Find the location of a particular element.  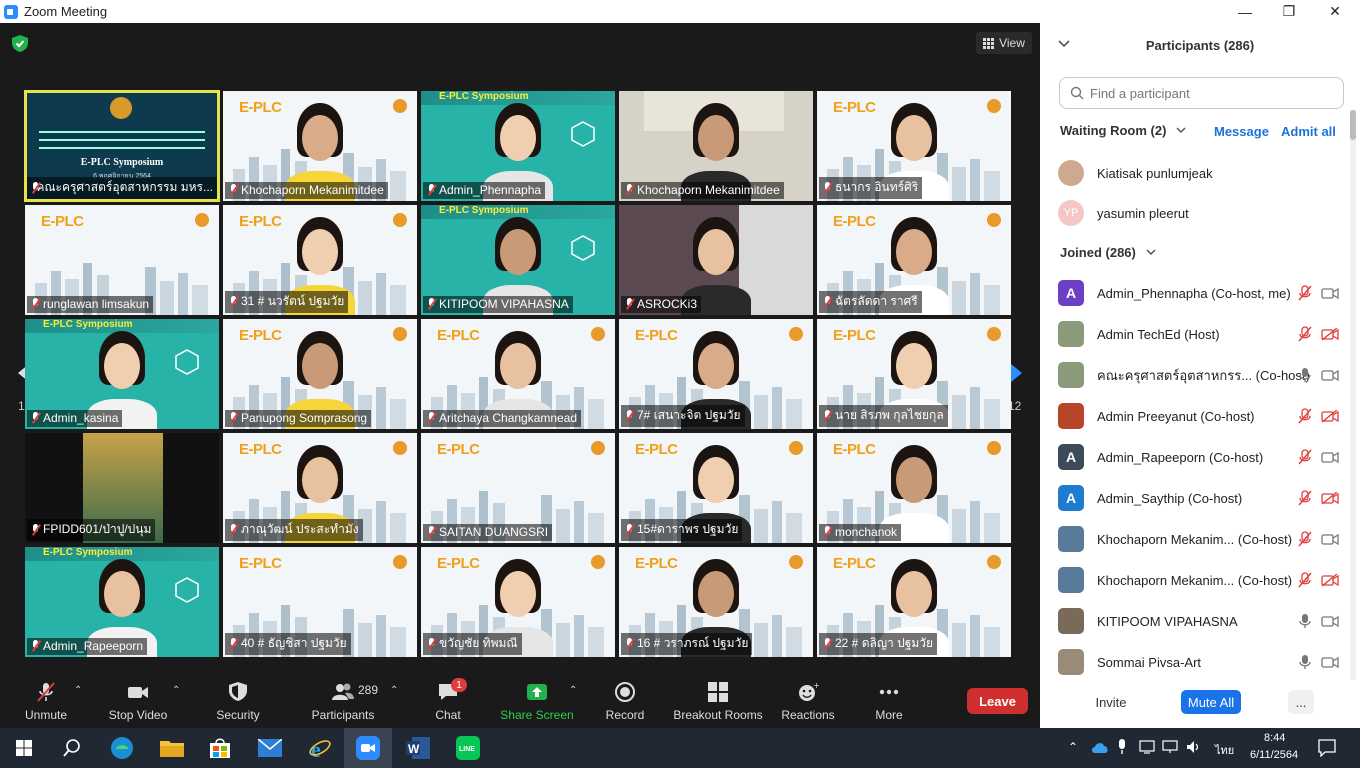

video-tile: E-PLC 31 # นวรัตน์ ปฐมวัย is located at coordinates (320, 260).